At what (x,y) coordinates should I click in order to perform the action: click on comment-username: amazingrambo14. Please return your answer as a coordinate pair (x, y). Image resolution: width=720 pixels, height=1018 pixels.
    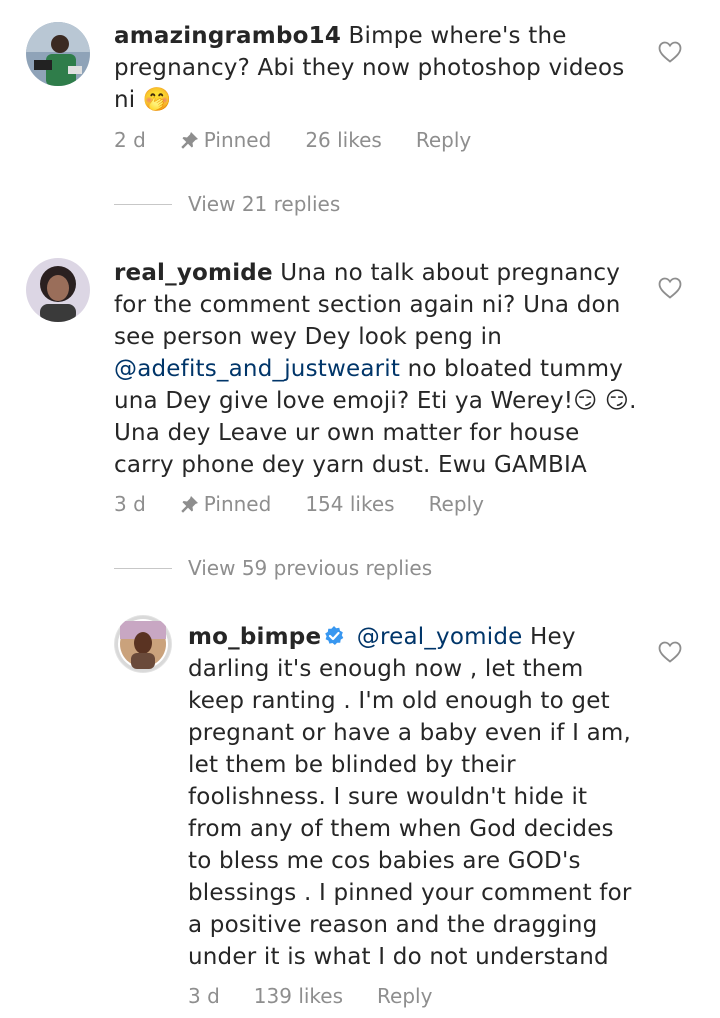
    Looking at the image, I should click on (227, 36).